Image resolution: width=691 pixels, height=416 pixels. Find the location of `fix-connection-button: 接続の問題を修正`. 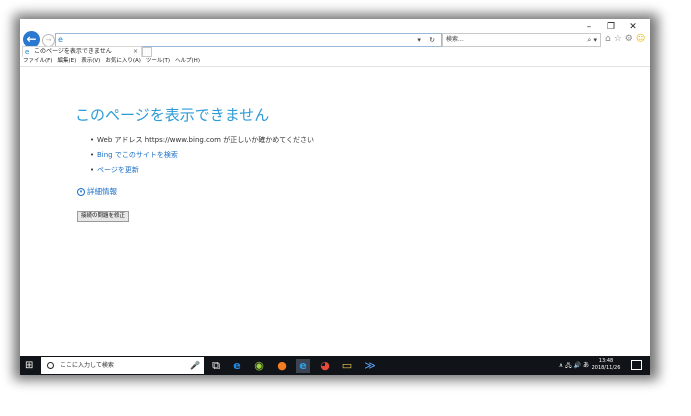

fix-connection-button: 接続の問題を修正 is located at coordinates (103, 216).